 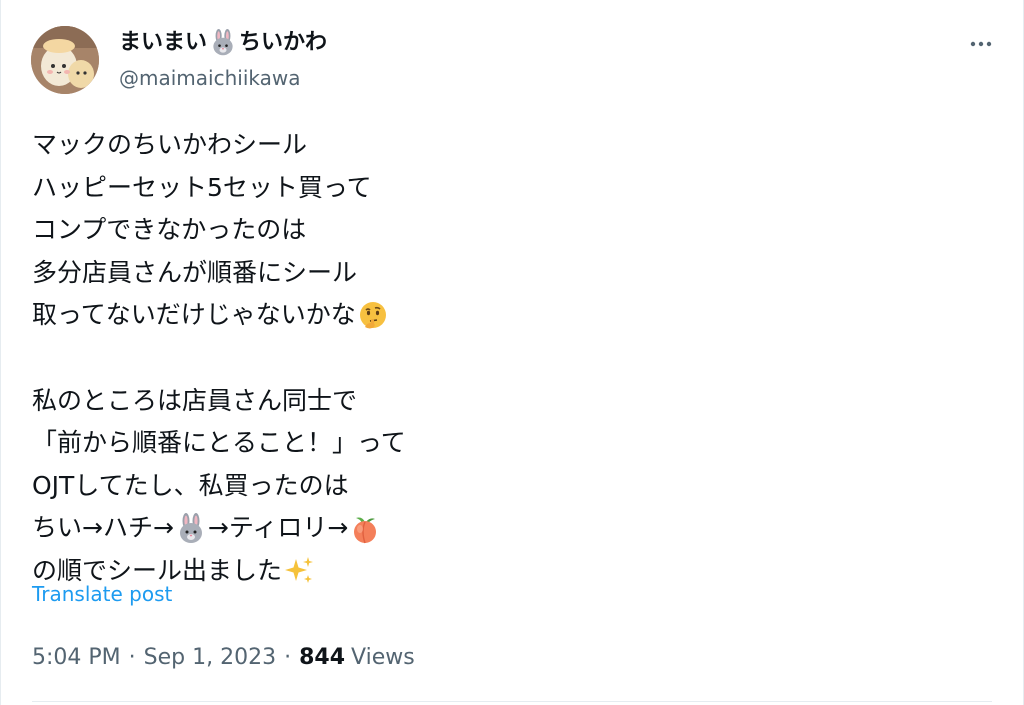 I want to click on tweet-line-text: ちい→ハチ→, so click(x=103, y=528).